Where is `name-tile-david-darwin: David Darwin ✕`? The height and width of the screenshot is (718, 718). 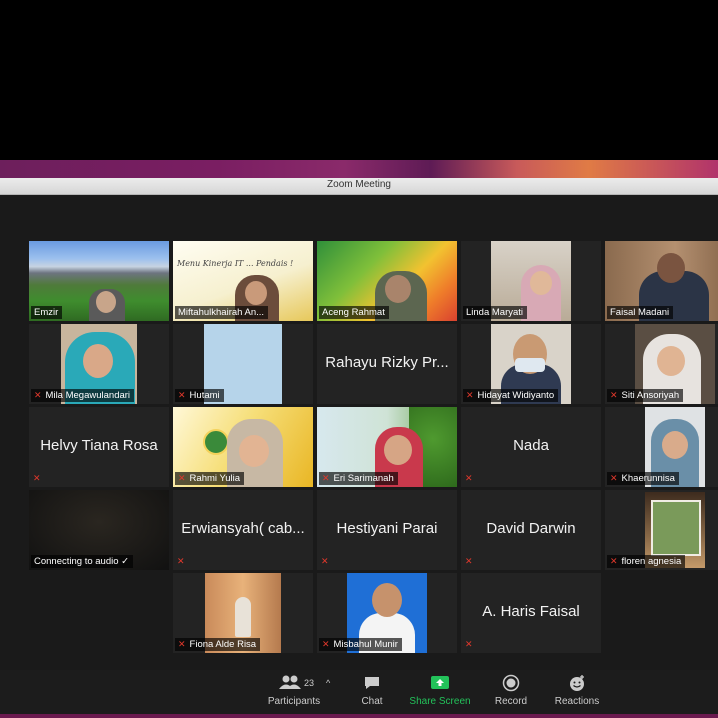 name-tile-david-darwin: David Darwin ✕ is located at coordinates (531, 530).